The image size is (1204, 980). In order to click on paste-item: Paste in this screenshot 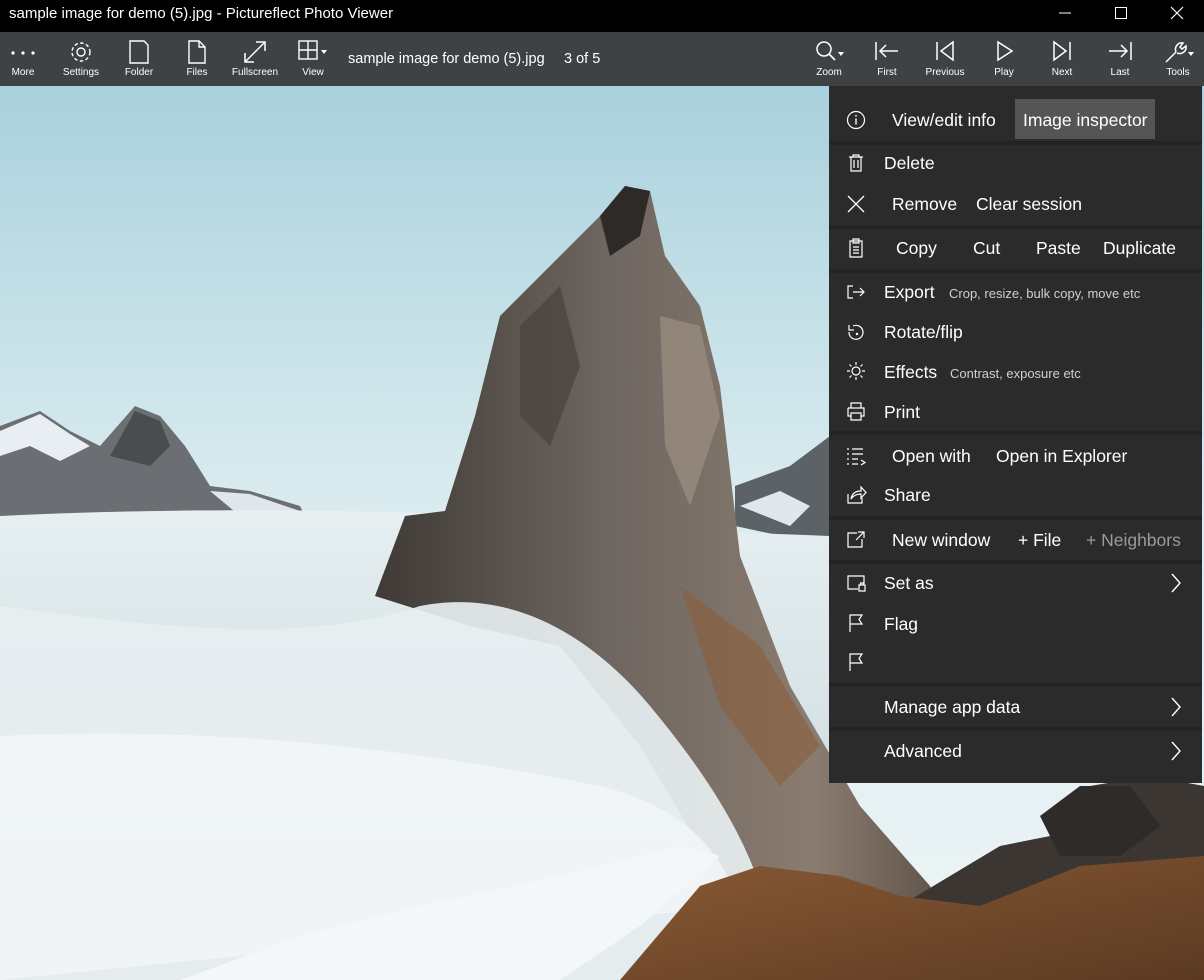, I will do `click(1058, 248)`.